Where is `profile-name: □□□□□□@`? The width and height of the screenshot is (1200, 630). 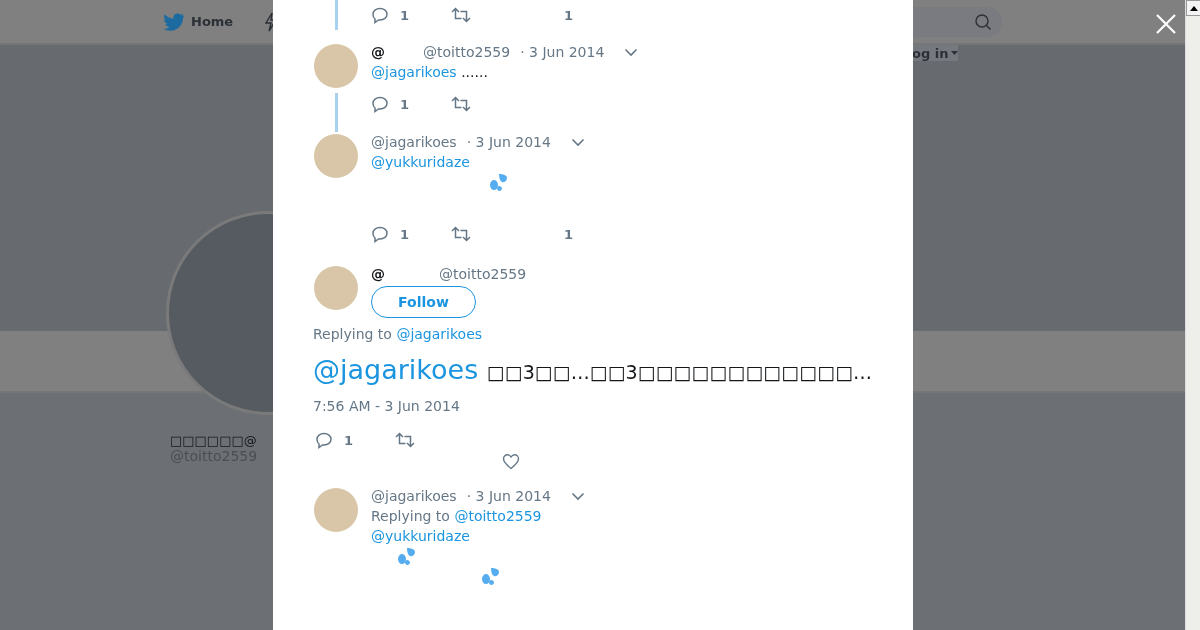 profile-name: □□□□□□@ is located at coordinates (213, 440).